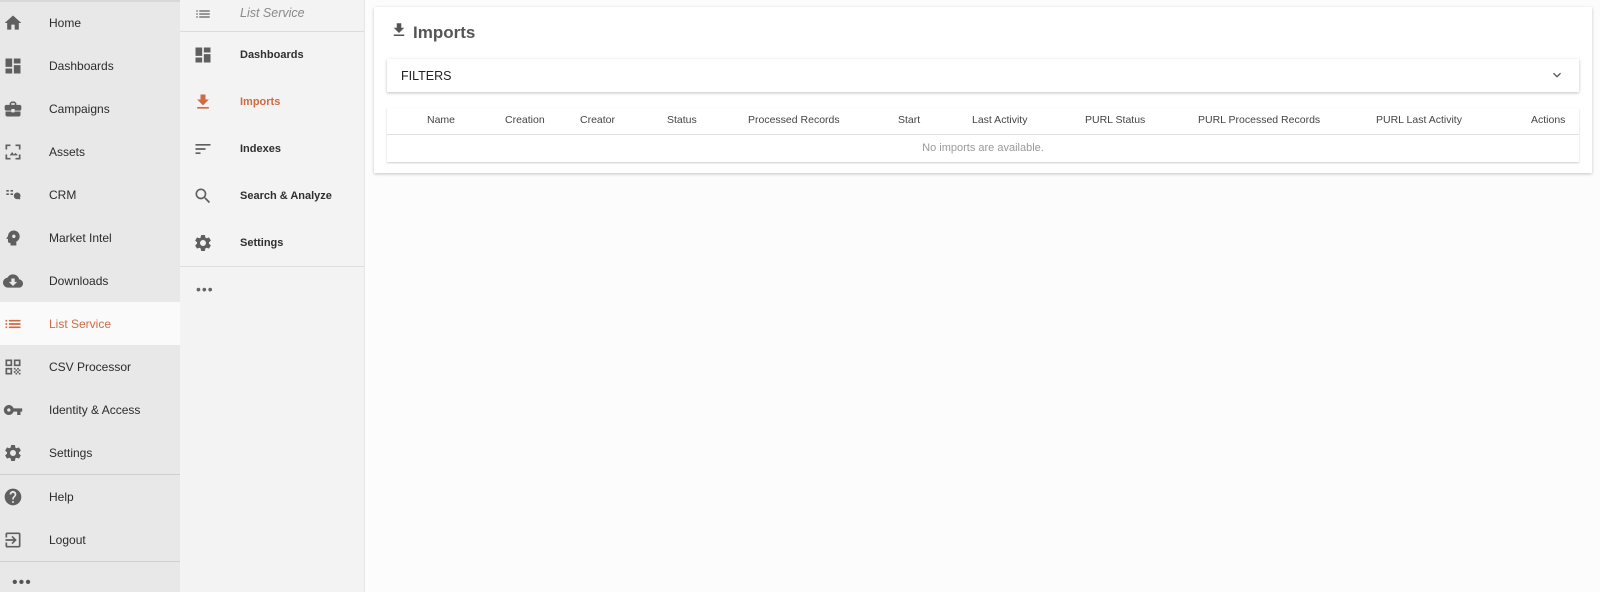 This screenshot has height=592, width=1600. Describe the element at coordinates (13, 497) in the screenshot. I see `help-icon` at that location.